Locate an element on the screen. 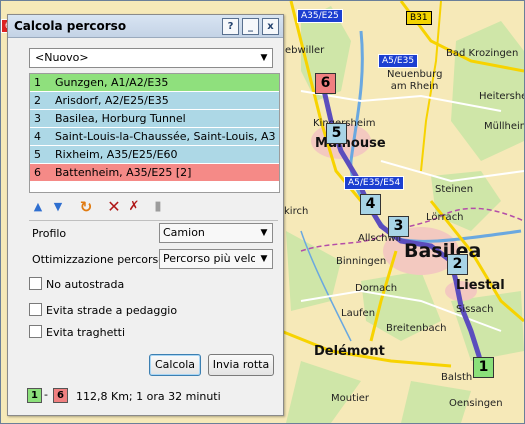  no-highway-label: No autostrada is located at coordinates (85, 284).